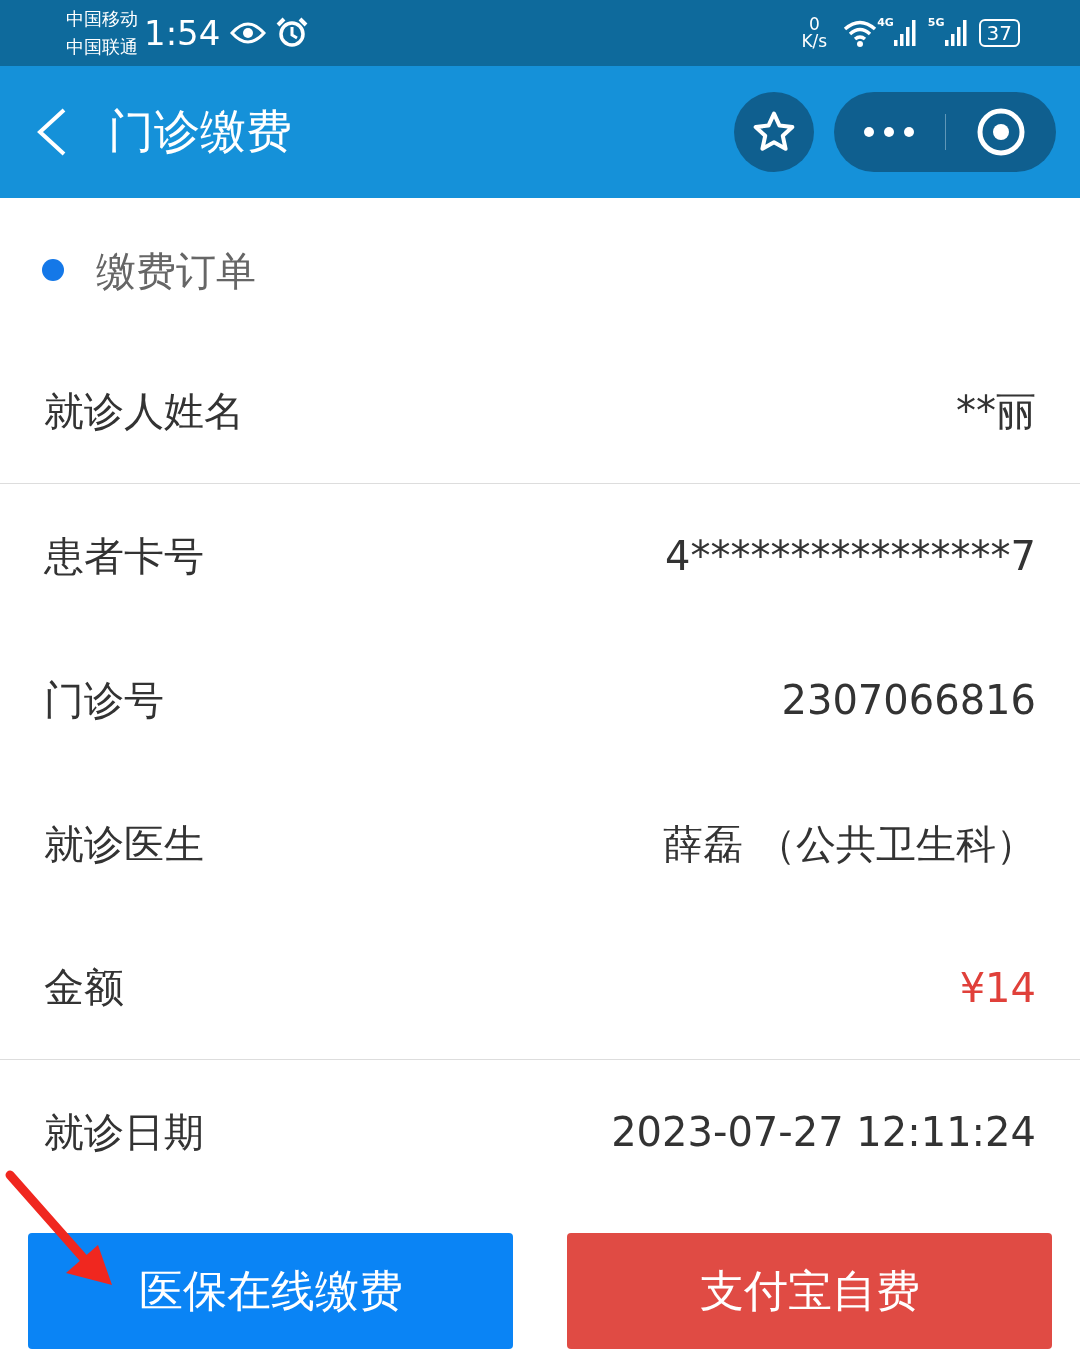 The image size is (1080, 1361). I want to click on eye-icon, so click(248, 33).